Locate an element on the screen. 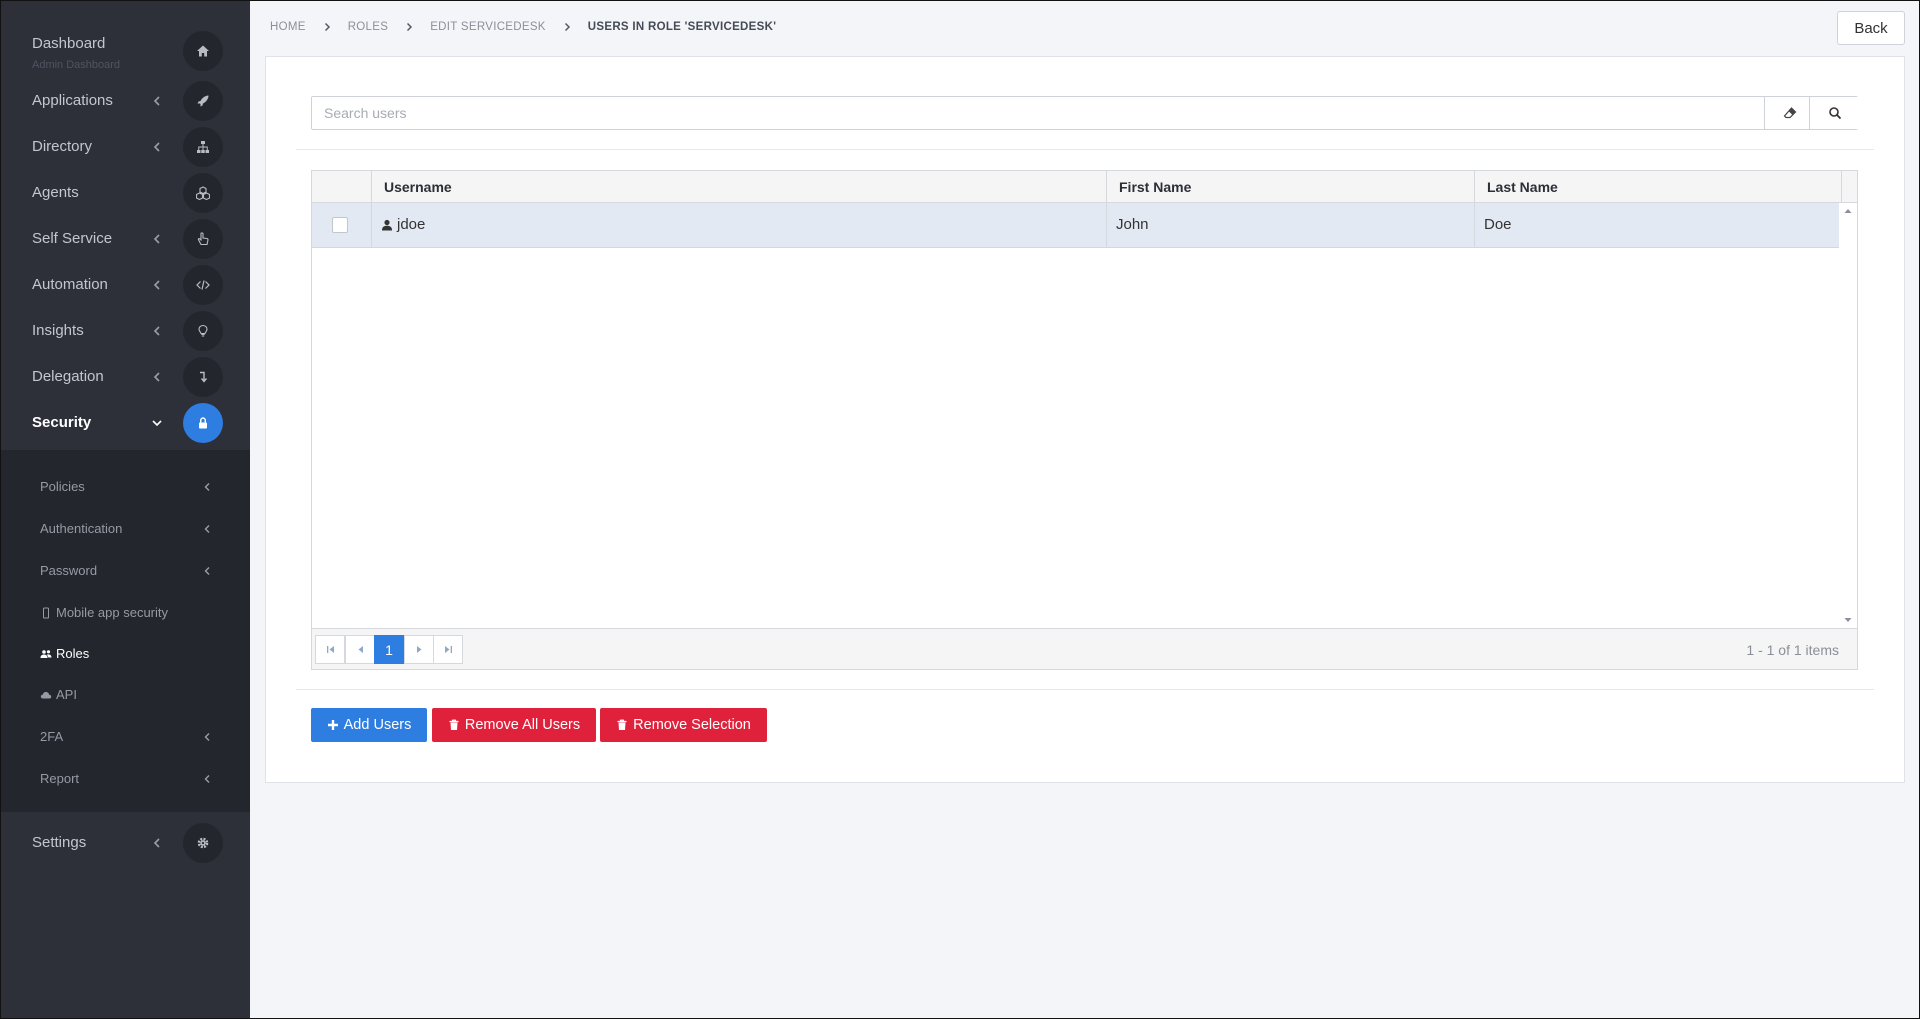 Image resolution: width=1920 pixels, height=1019 pixels. sidebar-item-label: Applications is located at coordinates (72, 100).